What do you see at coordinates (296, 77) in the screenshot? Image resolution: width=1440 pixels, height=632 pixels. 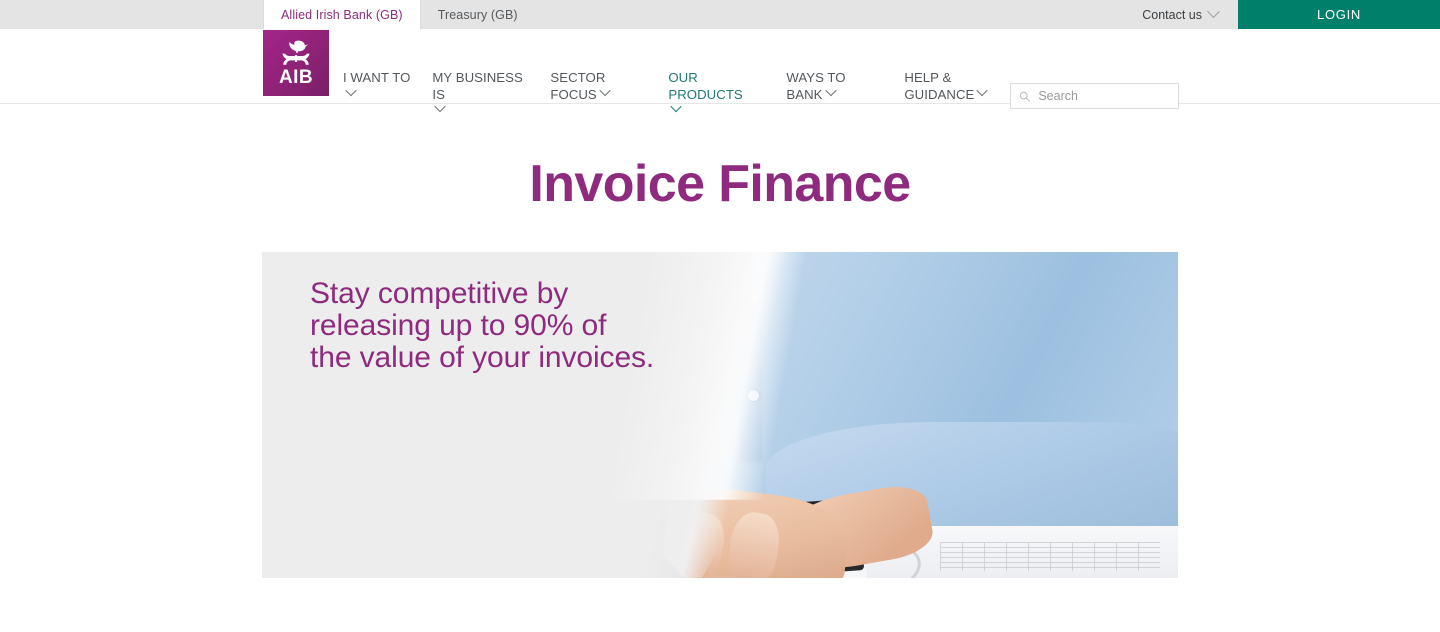 I see `logo-wordmark: AIB` at bounding box center [296, 77].